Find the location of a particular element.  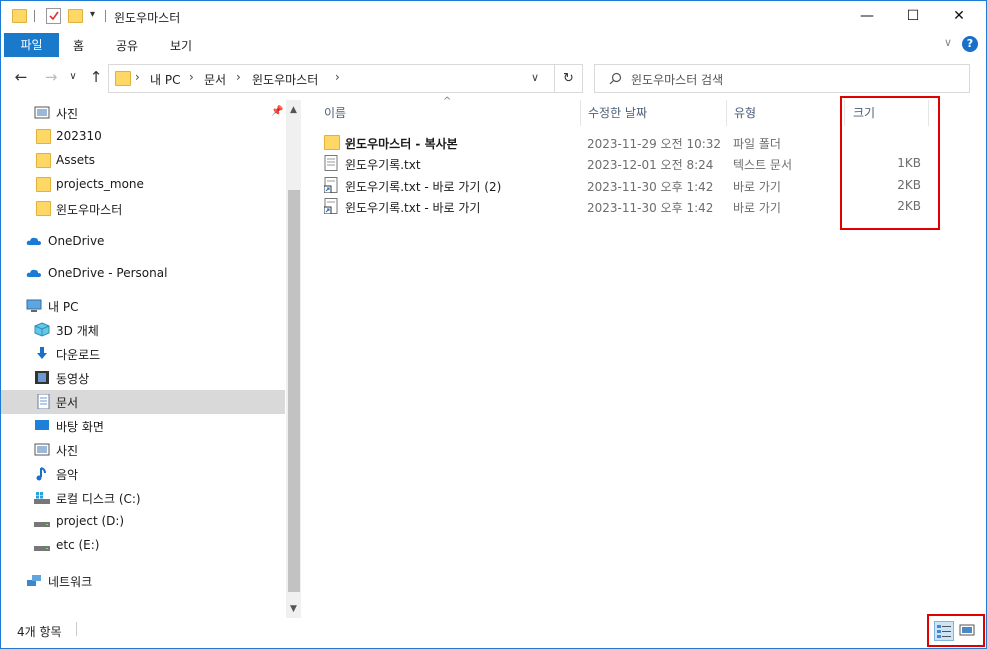

file-name: 윈도우기록.txt is located at coordinates (383, 165).